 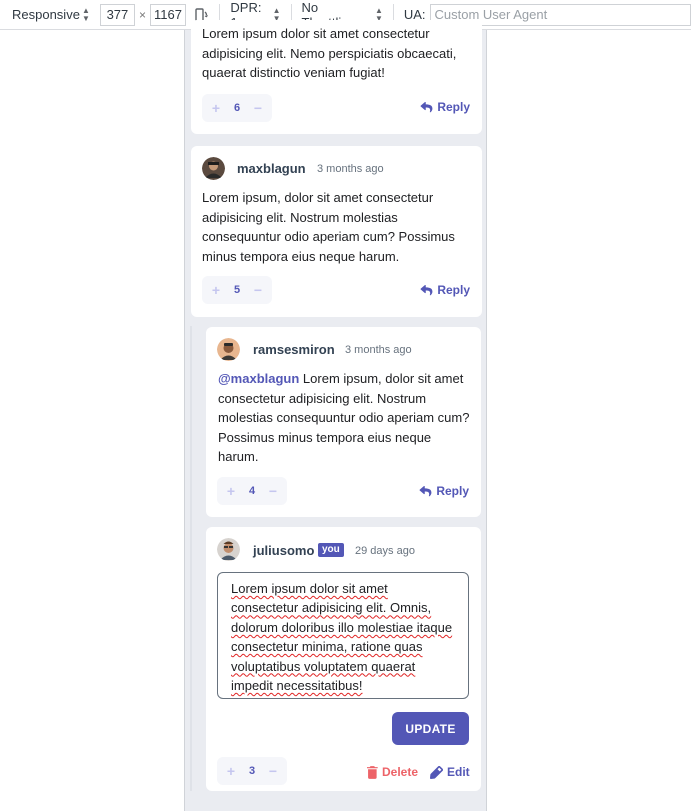 I want to click on trash-icon, so click(x=372, y=772).